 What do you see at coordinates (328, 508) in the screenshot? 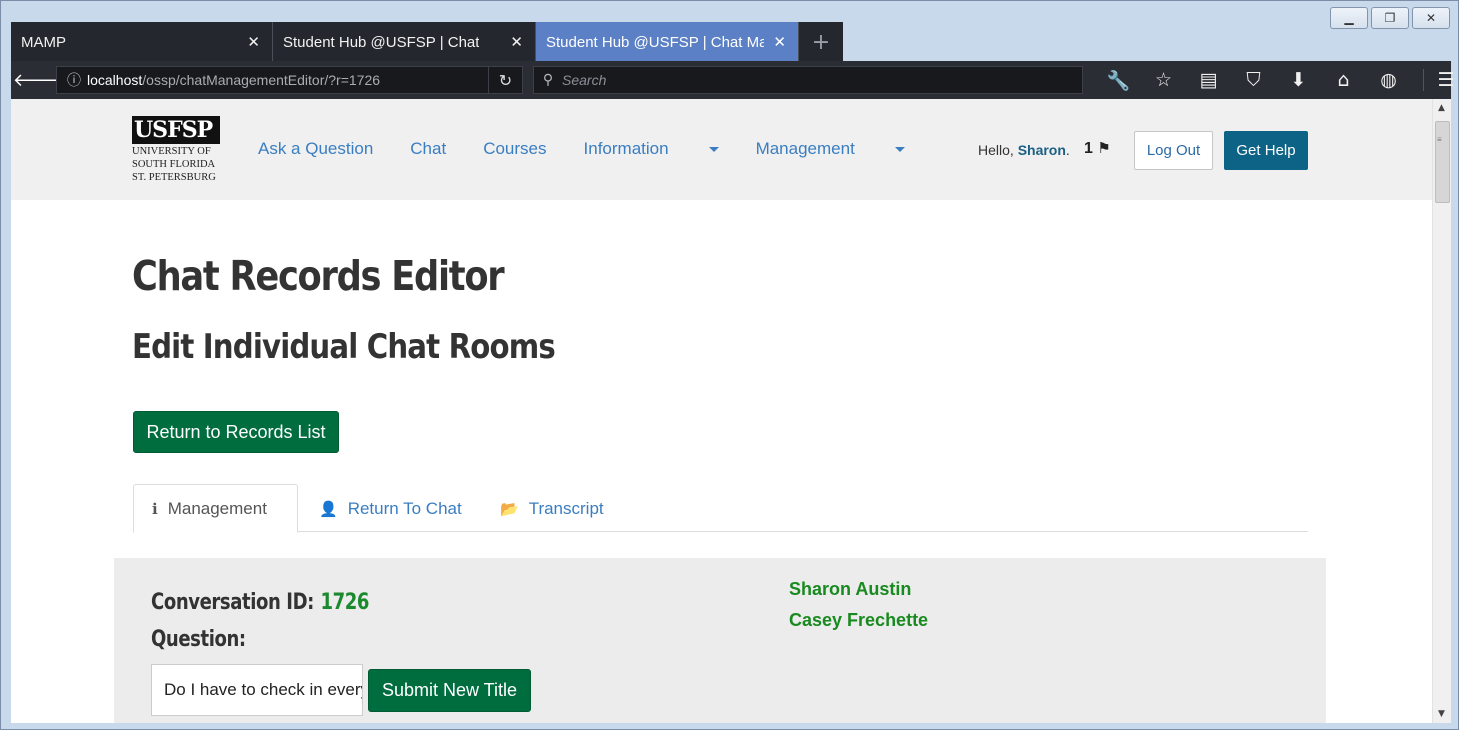
I see `user-icon: 👤` at bounding box center [328, 508].